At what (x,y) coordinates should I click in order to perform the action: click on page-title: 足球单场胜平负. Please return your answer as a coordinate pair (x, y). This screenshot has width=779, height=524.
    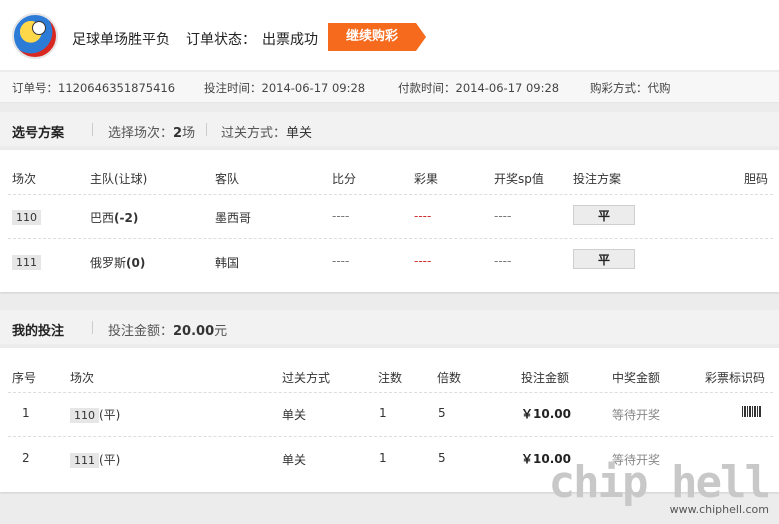
    Looking at the image, I should click on (121, 40).